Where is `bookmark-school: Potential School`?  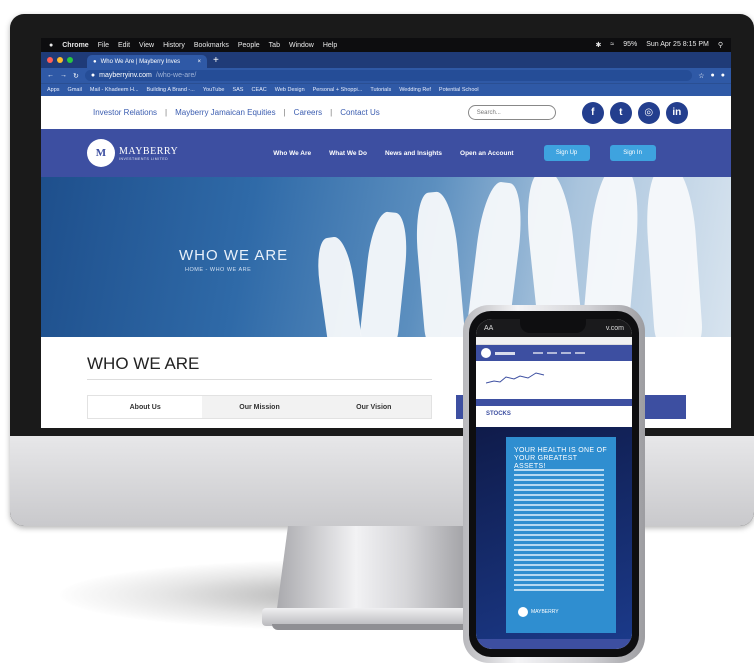 bookmark-school: Potential School is located at coordinates (459, 90).